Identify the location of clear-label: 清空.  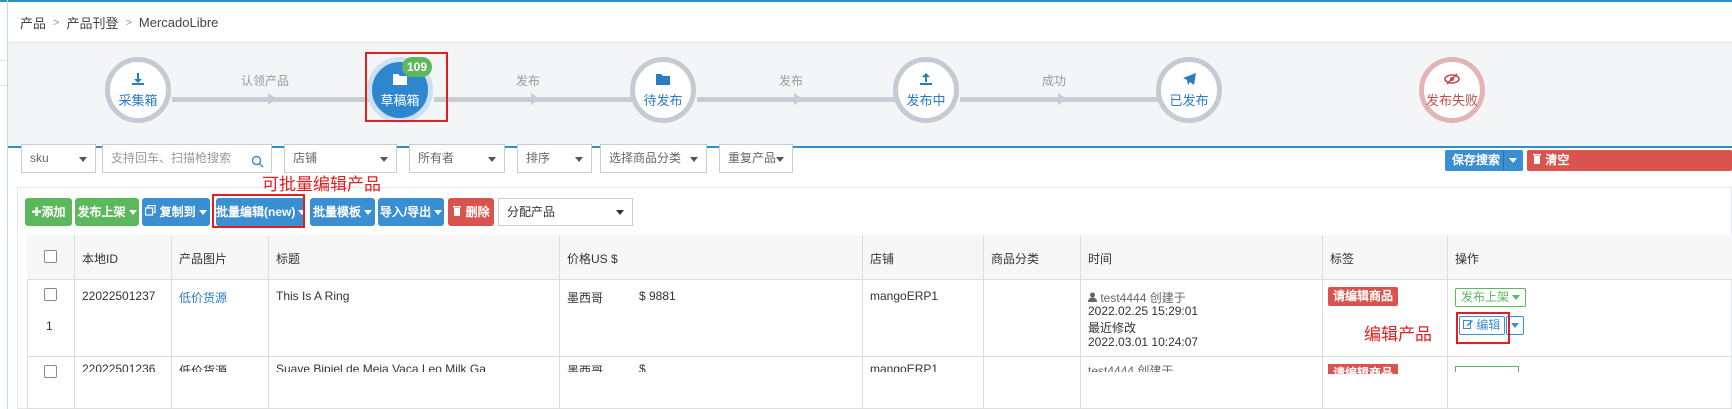
(1557, 160).